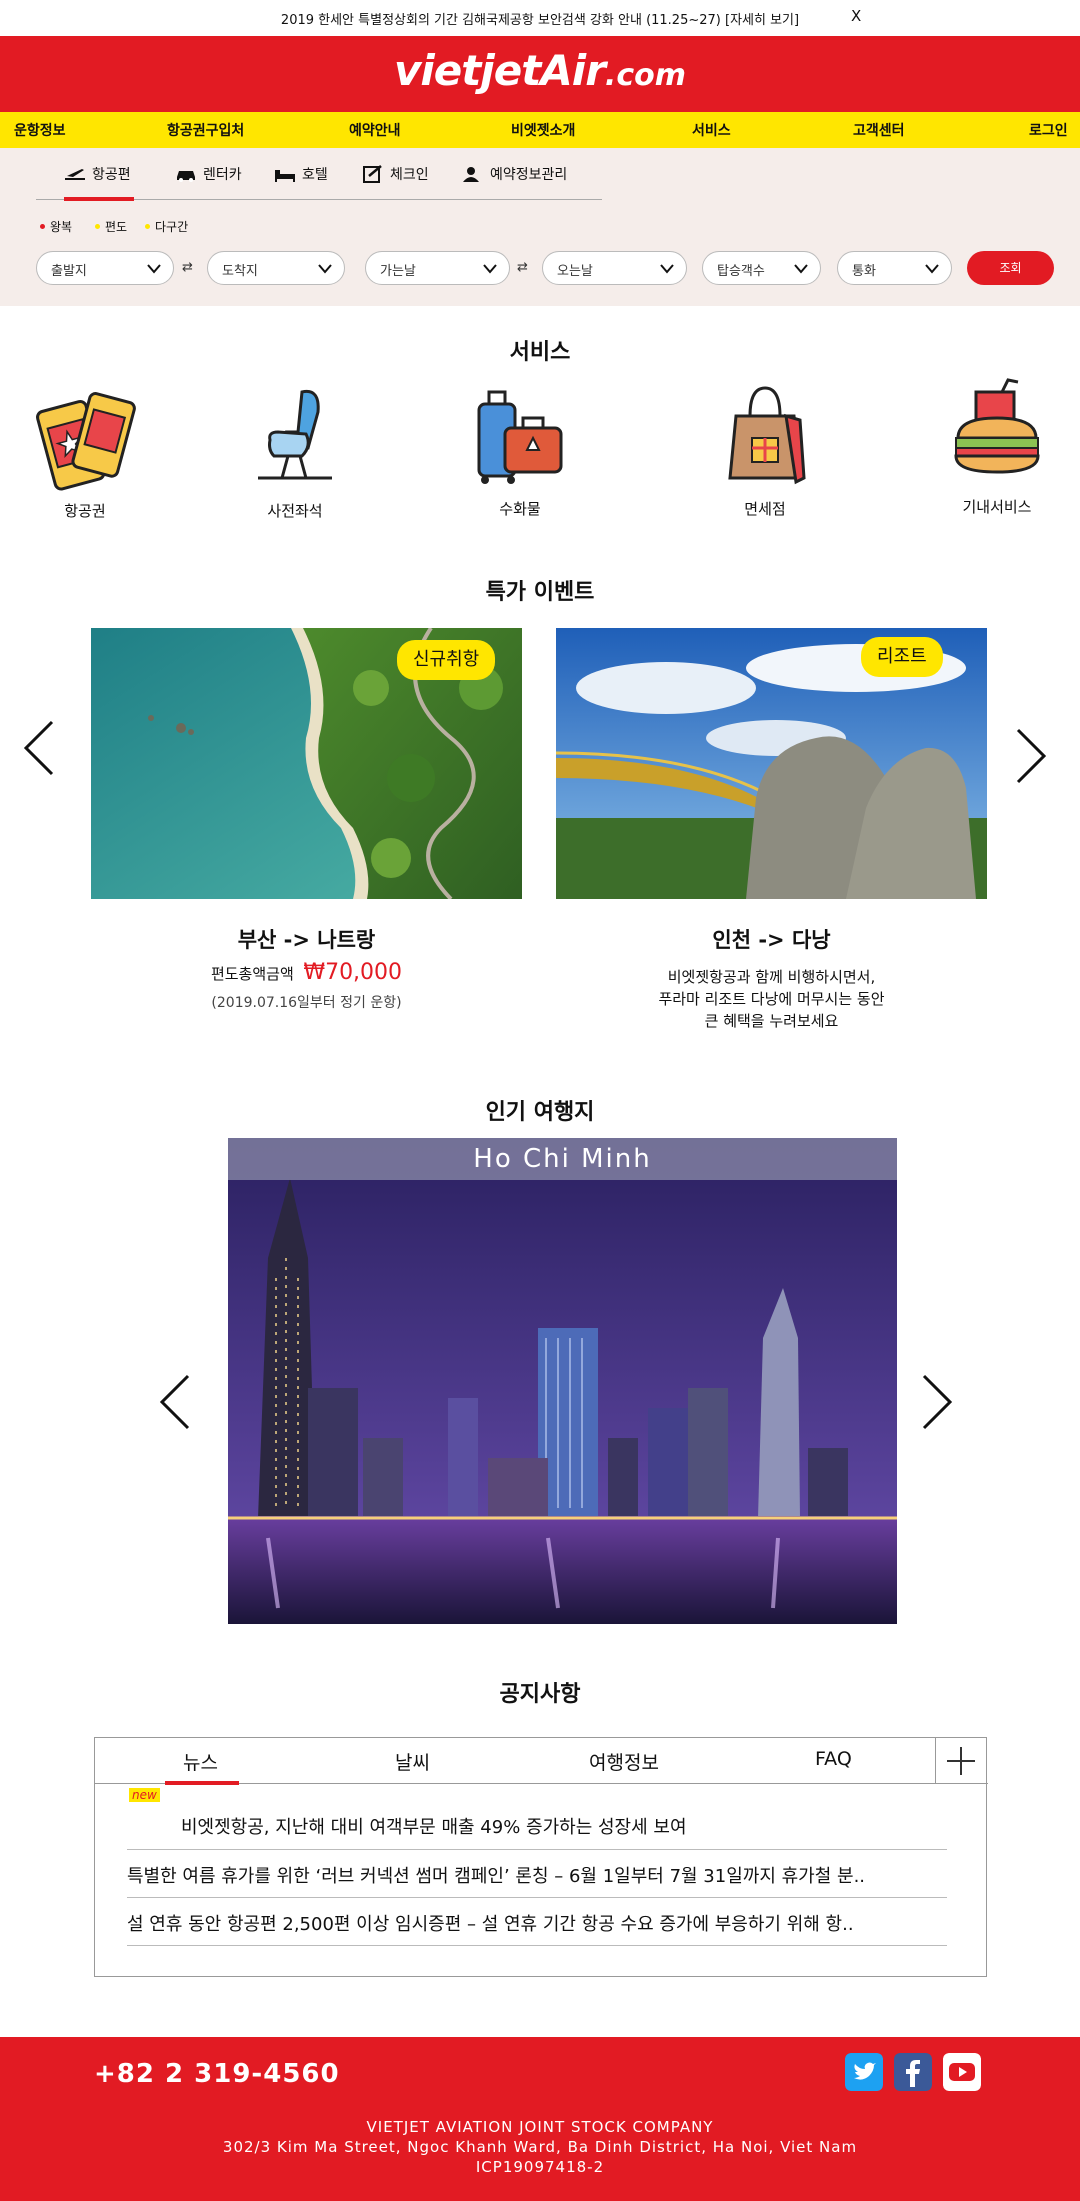 The height and width of the screenshot is (2201, 1080). I want to click on tab-rentacar: 렌터카, so click(208, 174).